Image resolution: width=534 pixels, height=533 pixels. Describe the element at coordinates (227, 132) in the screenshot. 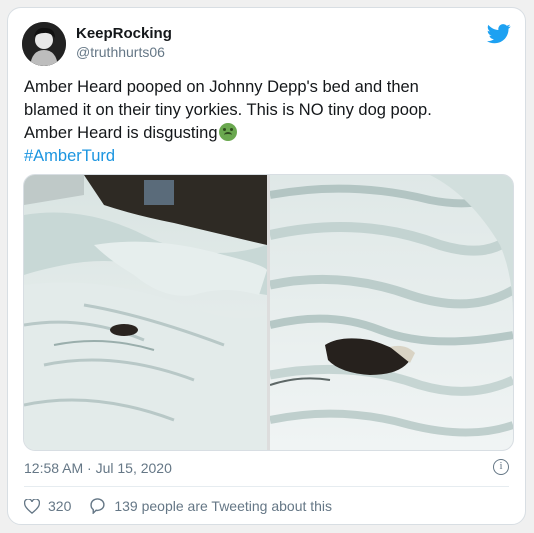

I see `nauseated-face-icon` at that location.